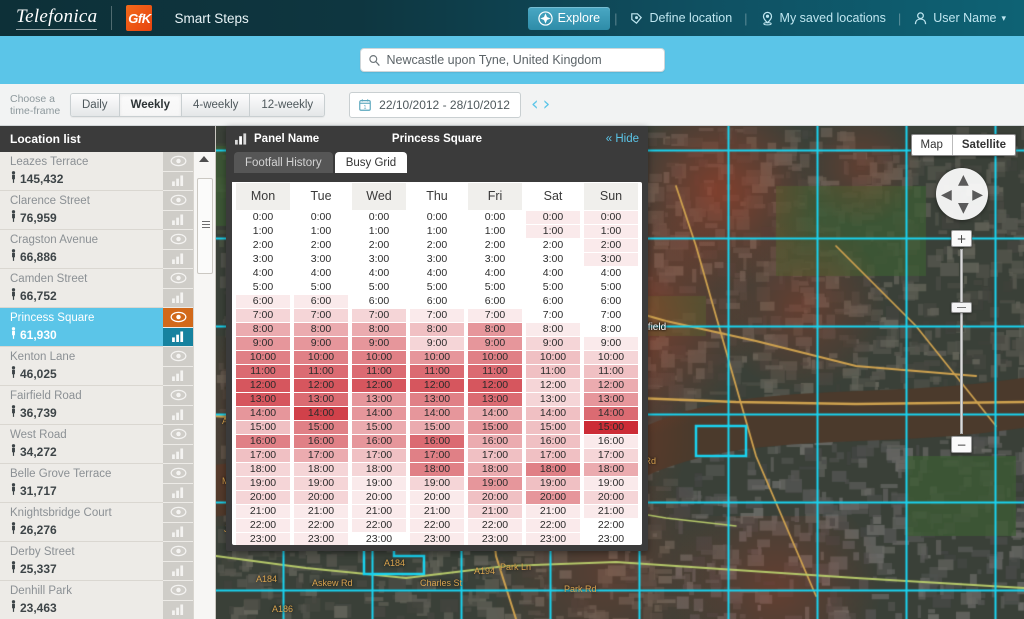 The height and width of the screenshot is (619, 1024). I want to click on tab-footfall-history: Footfall History, so click(283, 162).